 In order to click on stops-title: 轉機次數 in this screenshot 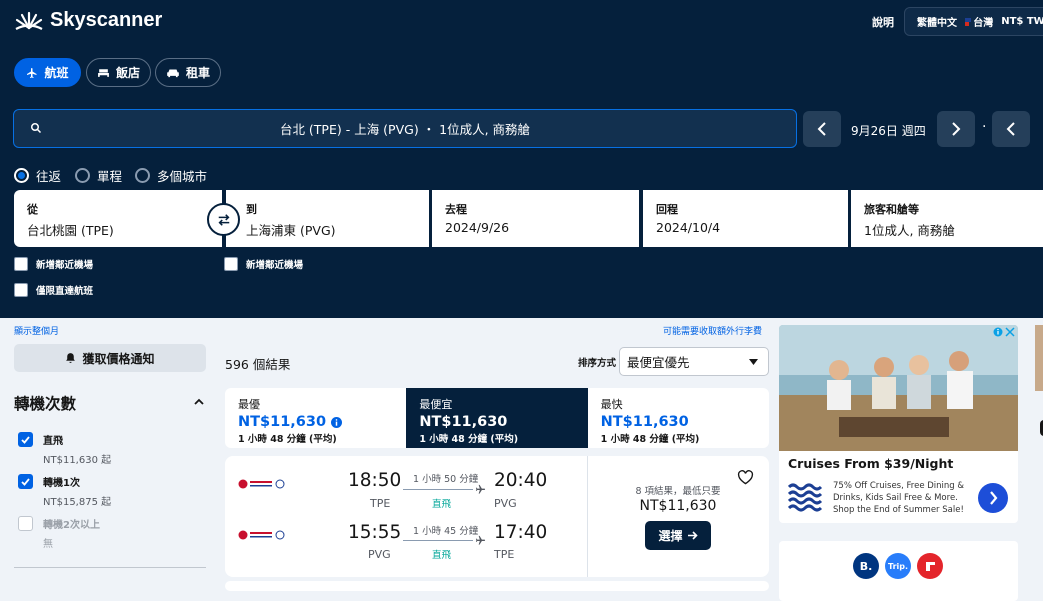, I will do `click(45, 404)`.